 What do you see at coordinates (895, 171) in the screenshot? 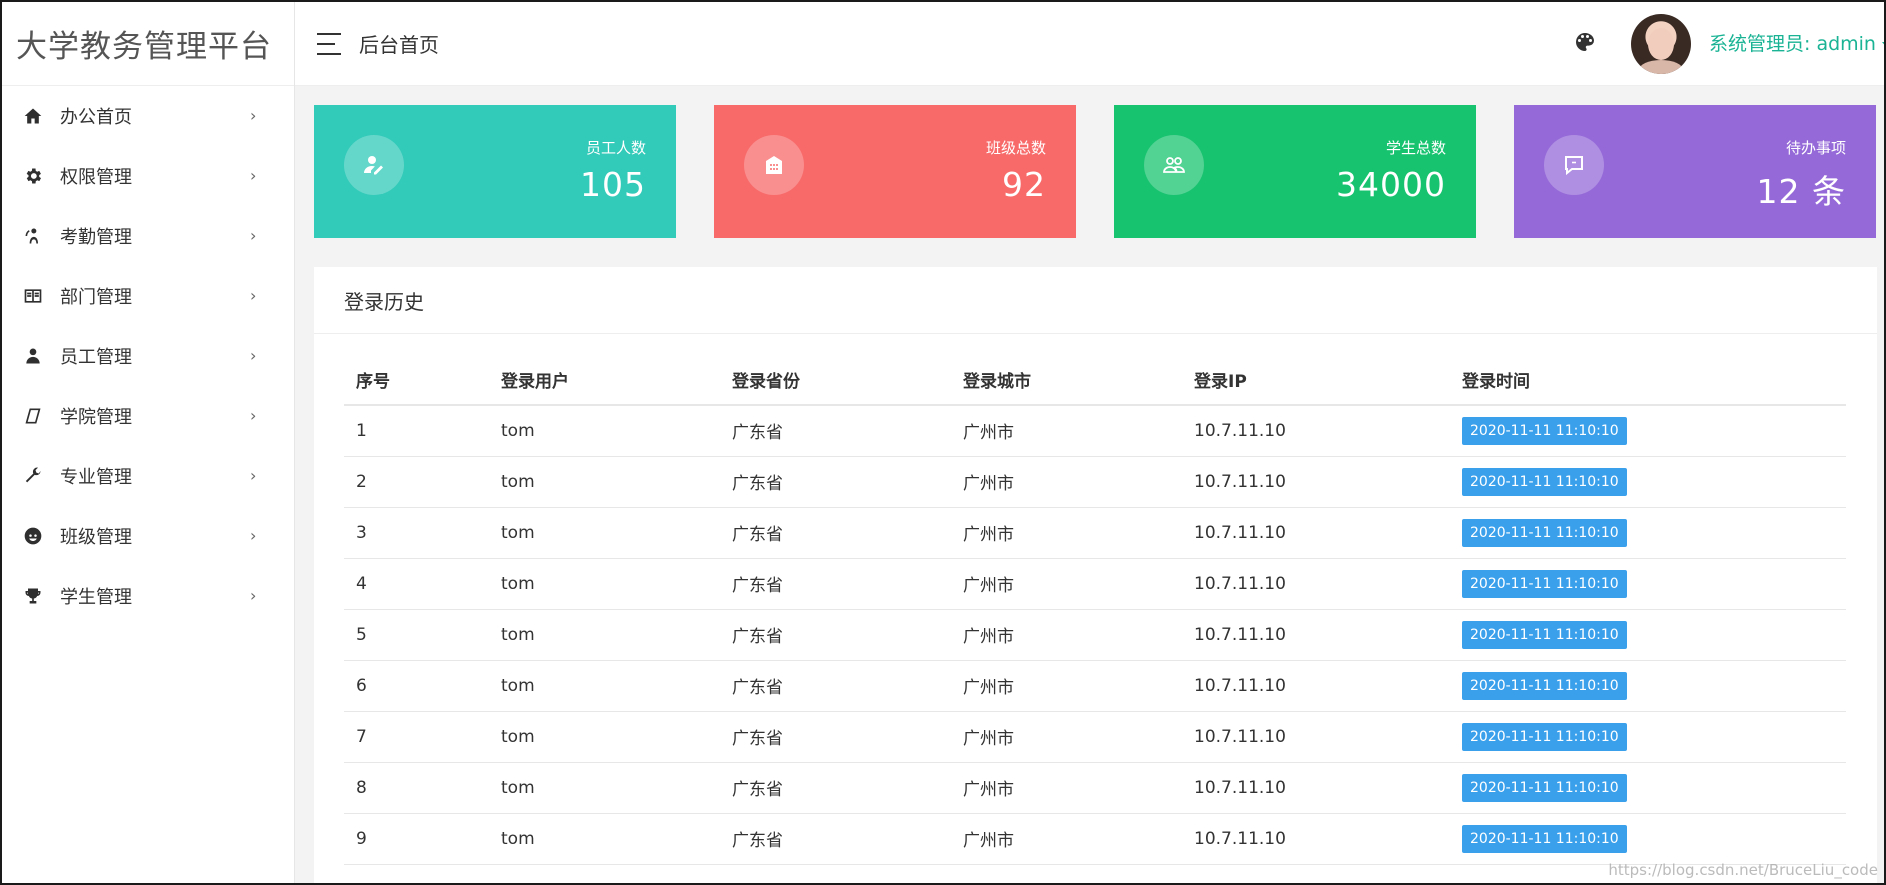
I see `stat-card-classes: 班级总数 92` at bounding box center [895, 171].